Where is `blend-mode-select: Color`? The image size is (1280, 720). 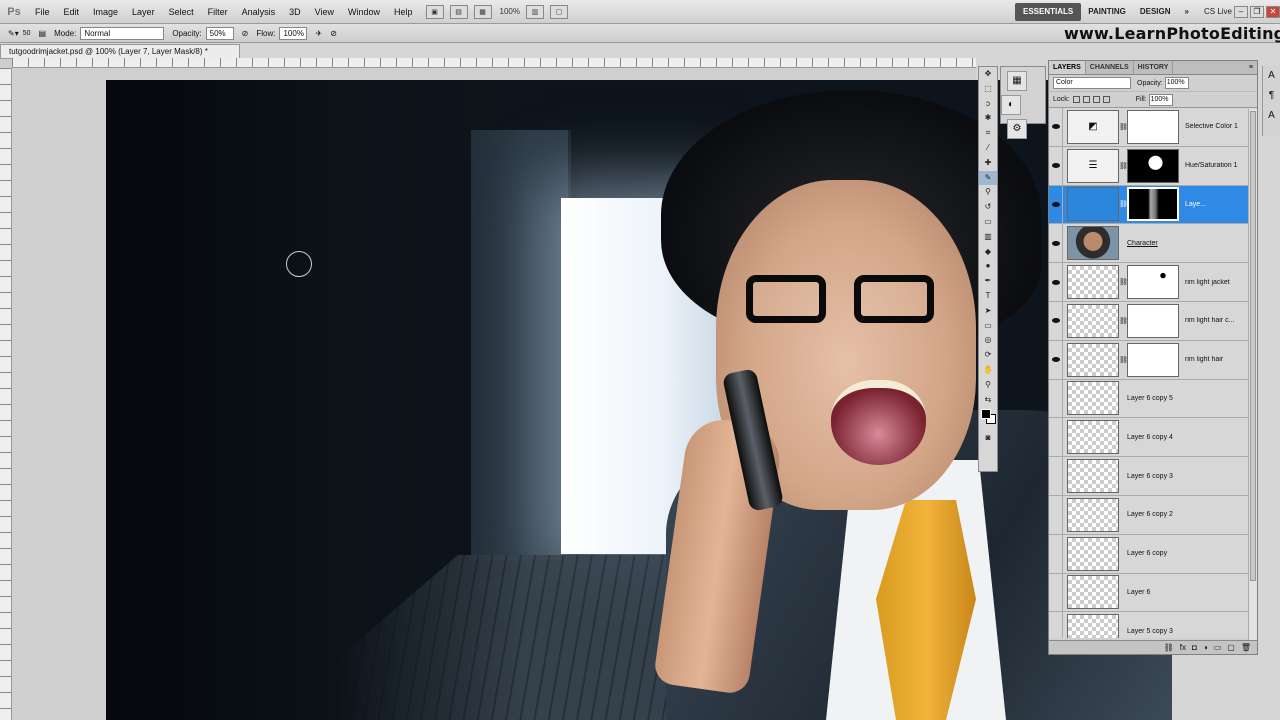
blend-mode-select: Color is located at coordinates (1092, 83).